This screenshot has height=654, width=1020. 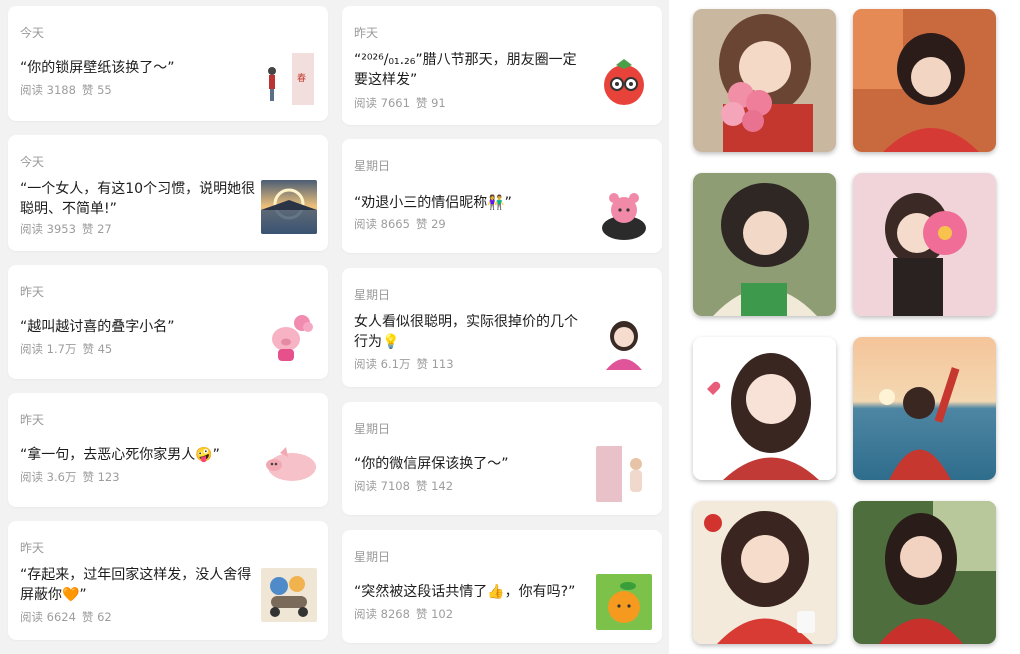 I want to click on like-count: 赞 113, so click(x=435, y=364).